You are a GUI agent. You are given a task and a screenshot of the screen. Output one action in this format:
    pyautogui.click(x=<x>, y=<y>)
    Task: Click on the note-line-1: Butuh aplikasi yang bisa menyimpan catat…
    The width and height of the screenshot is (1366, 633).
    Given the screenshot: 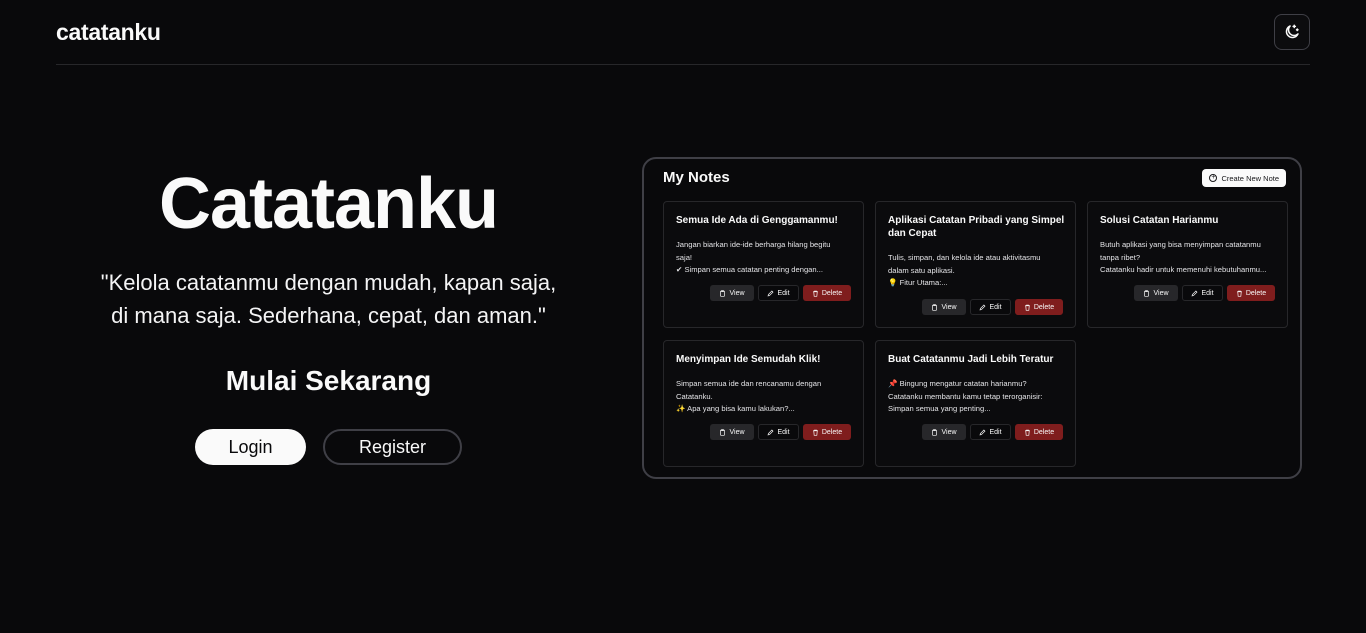 What is the action you would take?
    pyautogui.click(x=1180, y=244)
    